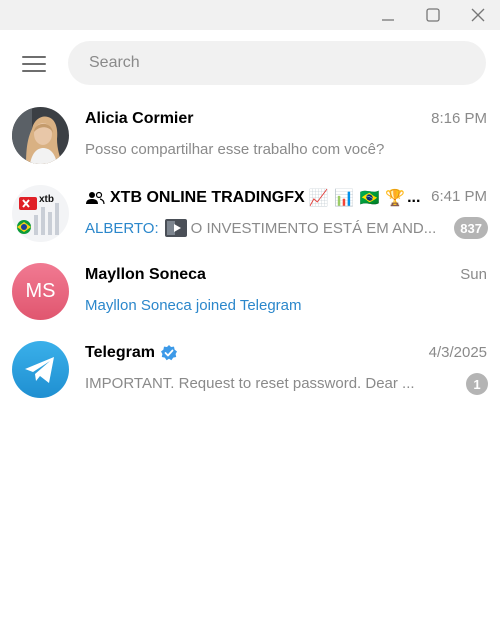  I want to click on menu-button, so click(34, 64).